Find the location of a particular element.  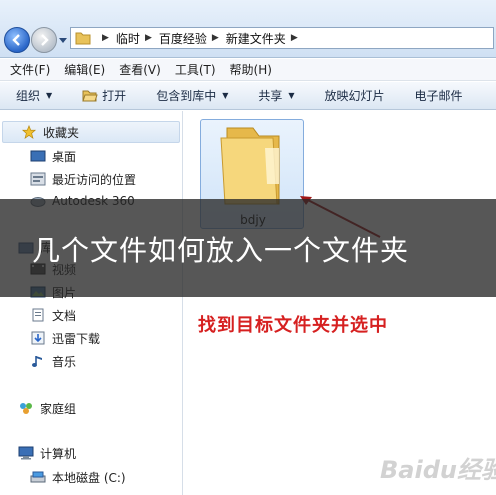

back-button is located at coordinates (17, 40).